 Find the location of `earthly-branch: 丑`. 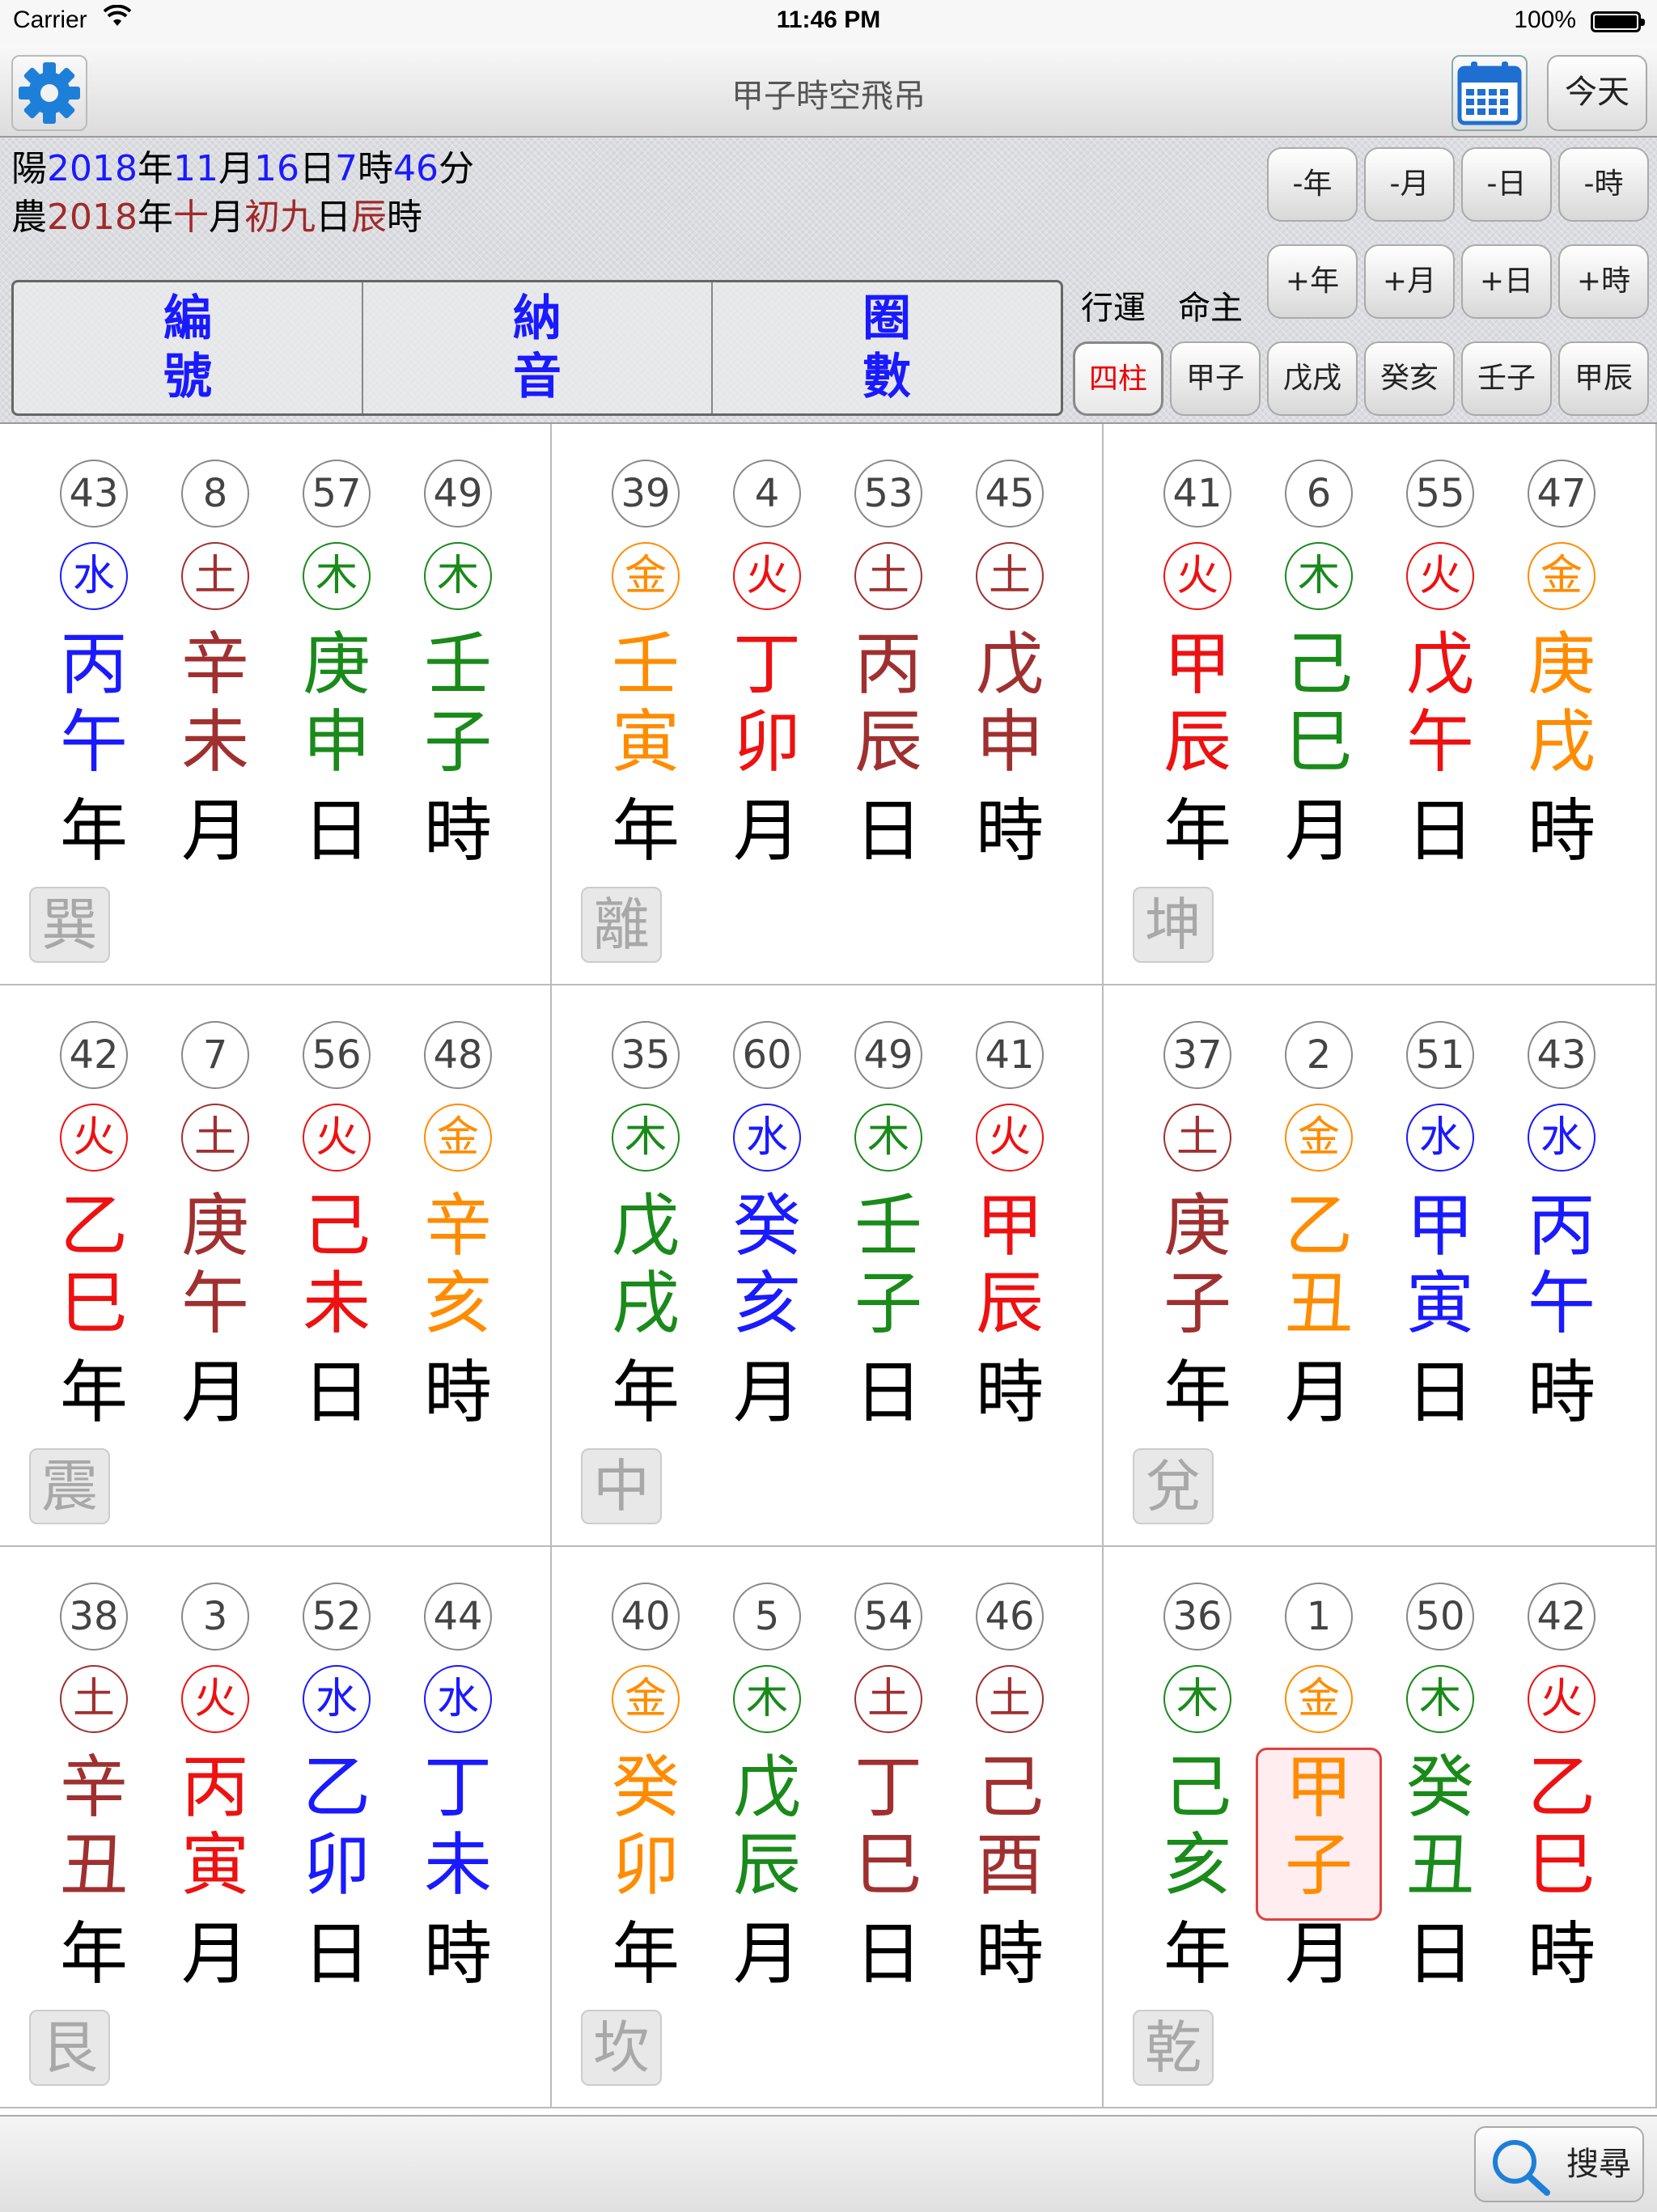

earthly-branch: 丑 is located at coordinates (1318, 1303).